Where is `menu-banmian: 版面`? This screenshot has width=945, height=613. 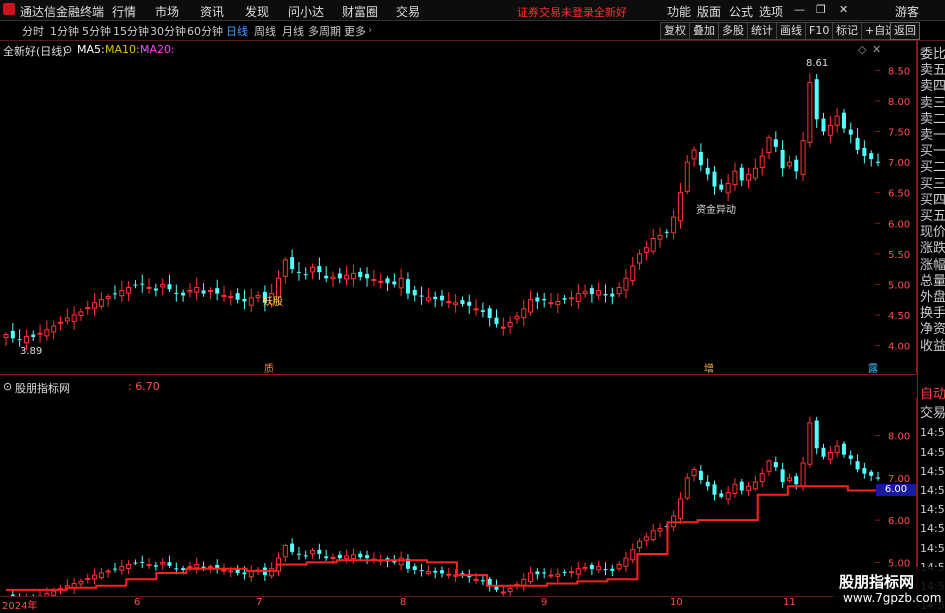 menu-banmian: 版面 is located at coordinates (709, 11).